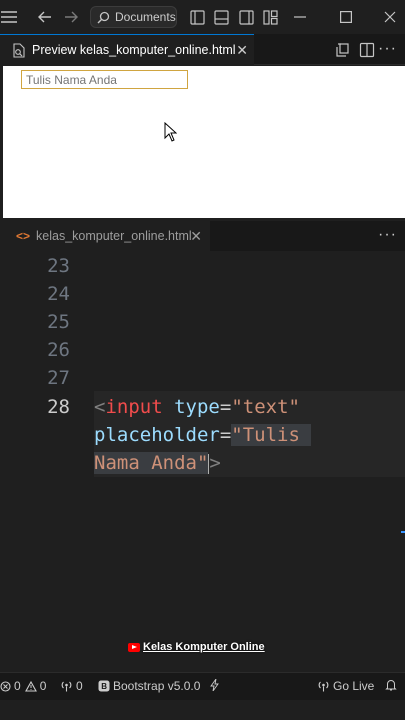 The width and height of the screenshot is (405, 720). I want to click on ports-status: 0, so click(71, 686).